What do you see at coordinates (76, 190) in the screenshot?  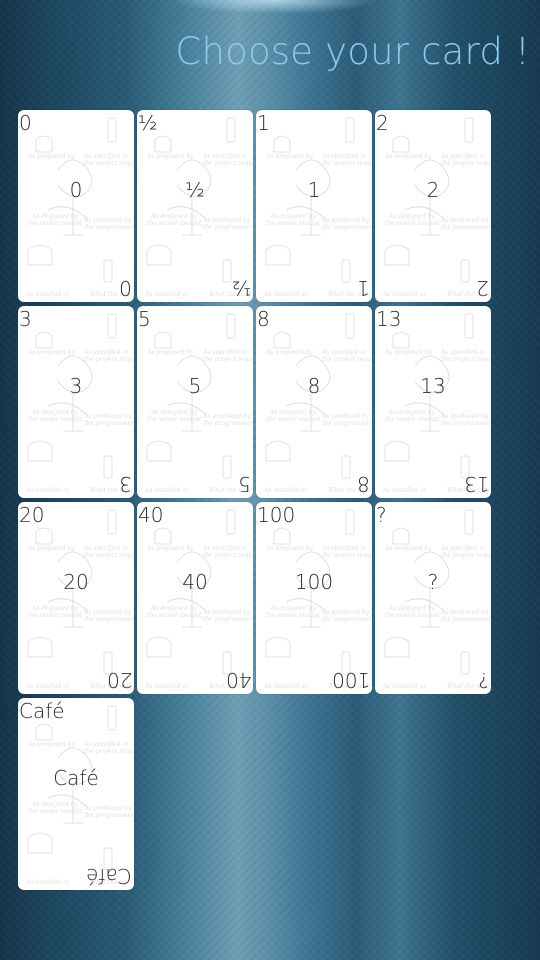 I see `card-value: 0` at bounding box center [76, 190].